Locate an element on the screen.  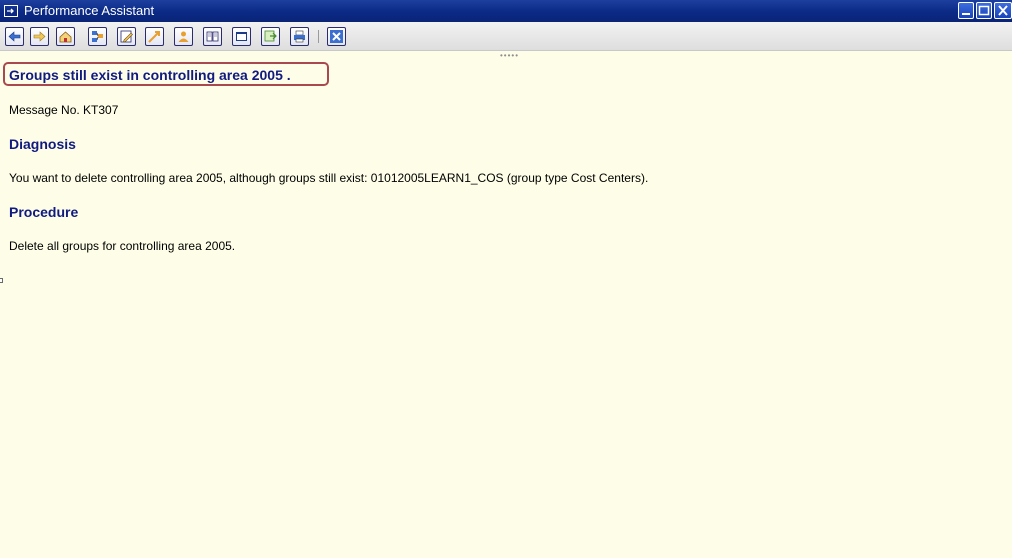
back-icon is located at coordinates (14, 36).